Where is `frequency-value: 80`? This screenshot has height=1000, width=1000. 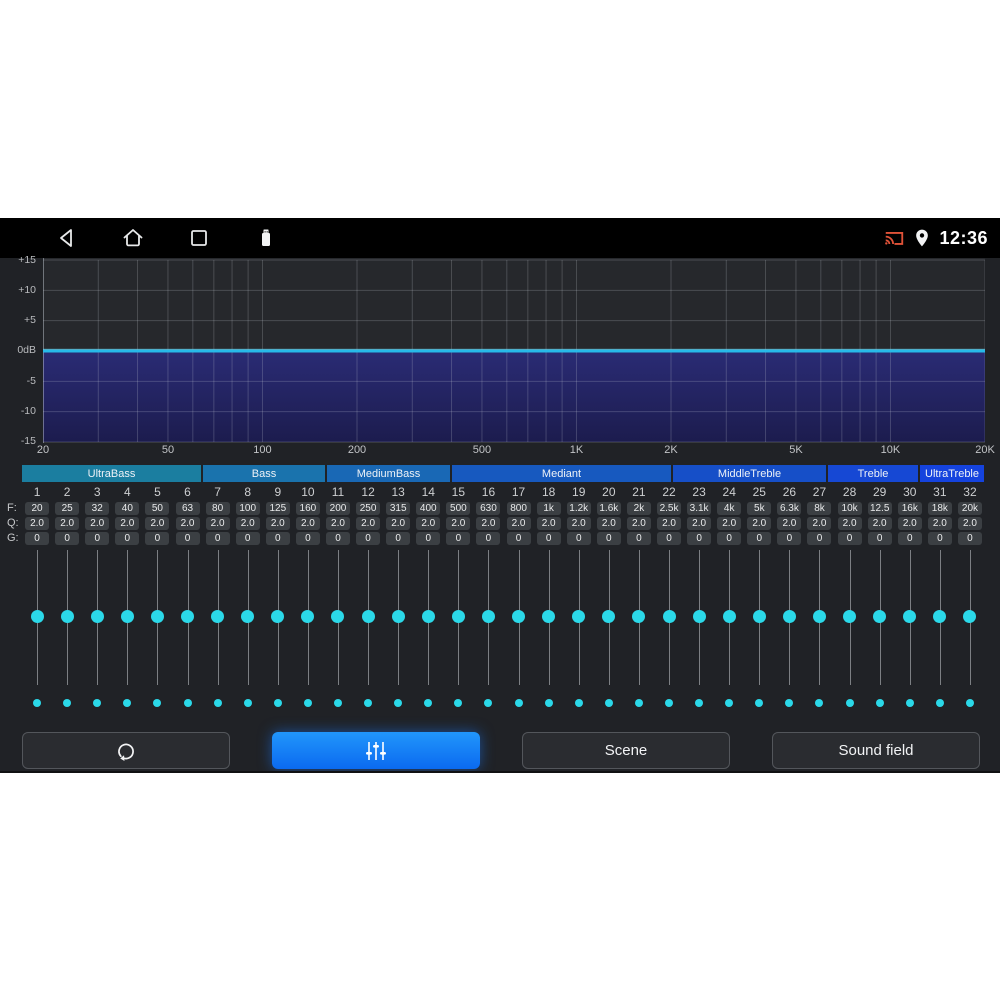 frequency-value: 80 is located at coordinates (217, 508).